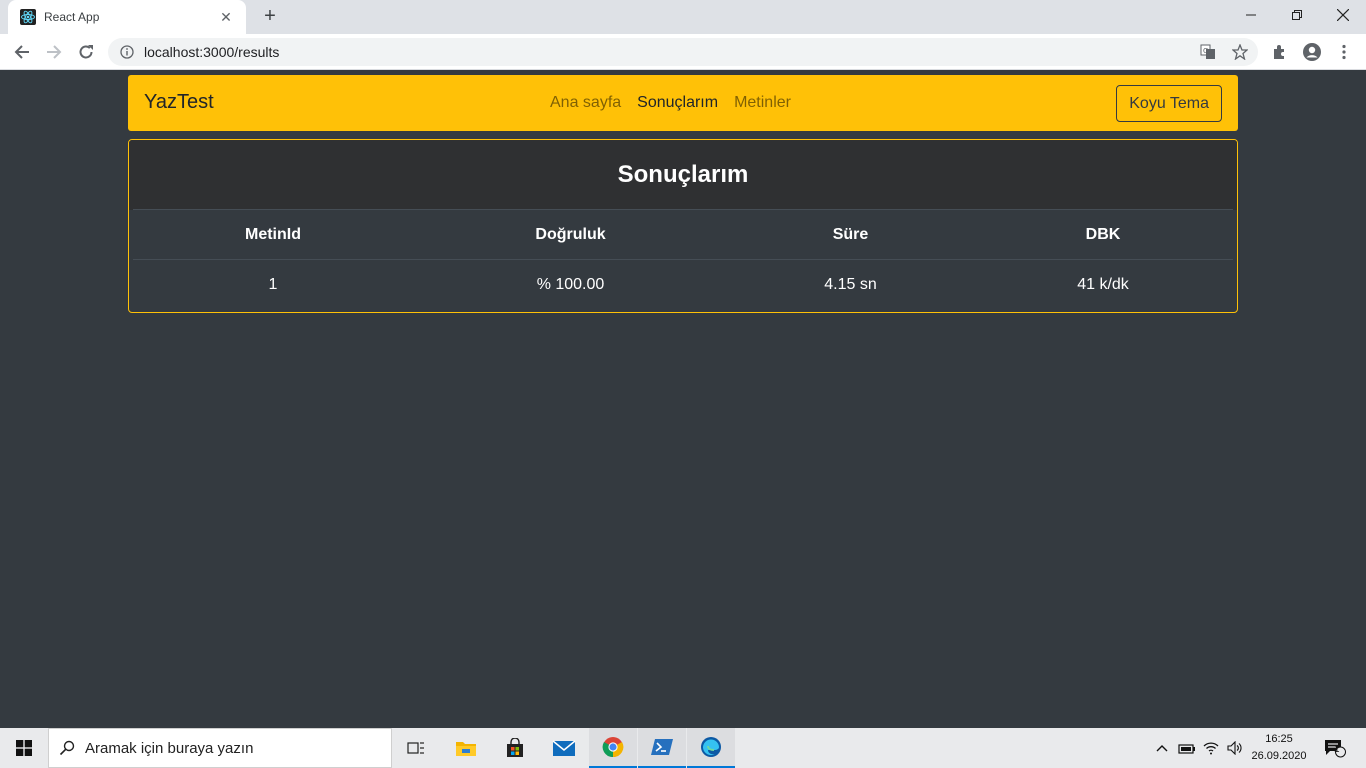  What do you see at coordinates (1279, 748) in the screenshot?
I see `taskbar-clock: 16:25 26.09.2020` at bounding box center [1279, 748].